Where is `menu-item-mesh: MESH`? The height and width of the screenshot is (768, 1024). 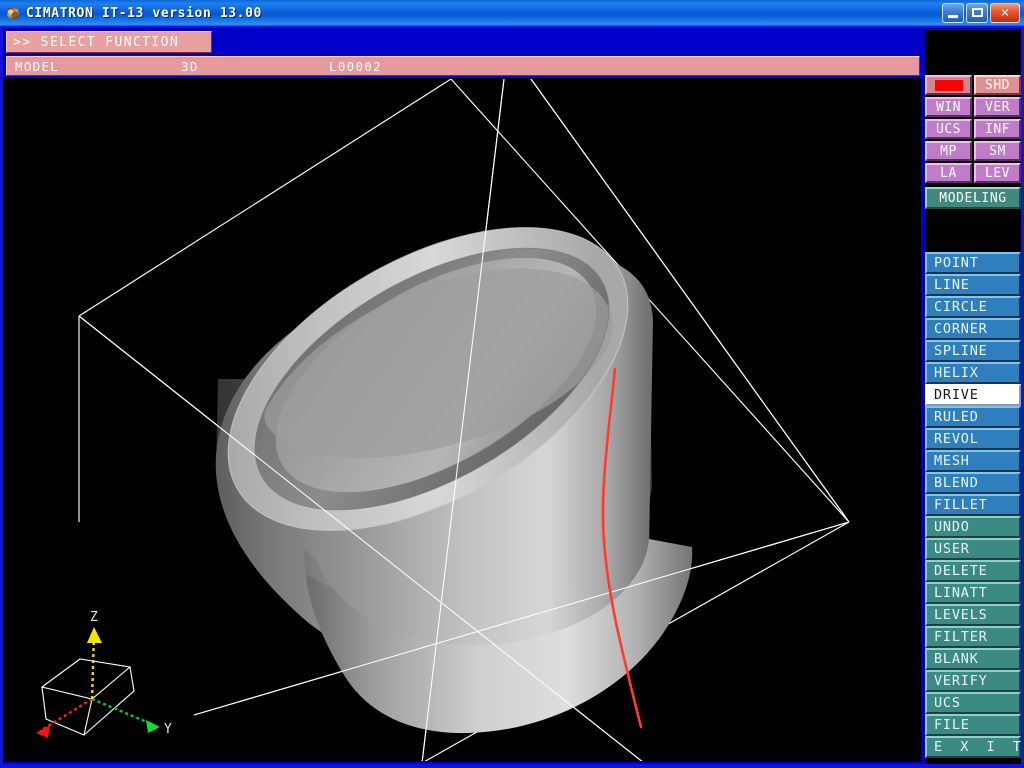
menu-item-mesh: MESH is located at coordinates (973, 461).